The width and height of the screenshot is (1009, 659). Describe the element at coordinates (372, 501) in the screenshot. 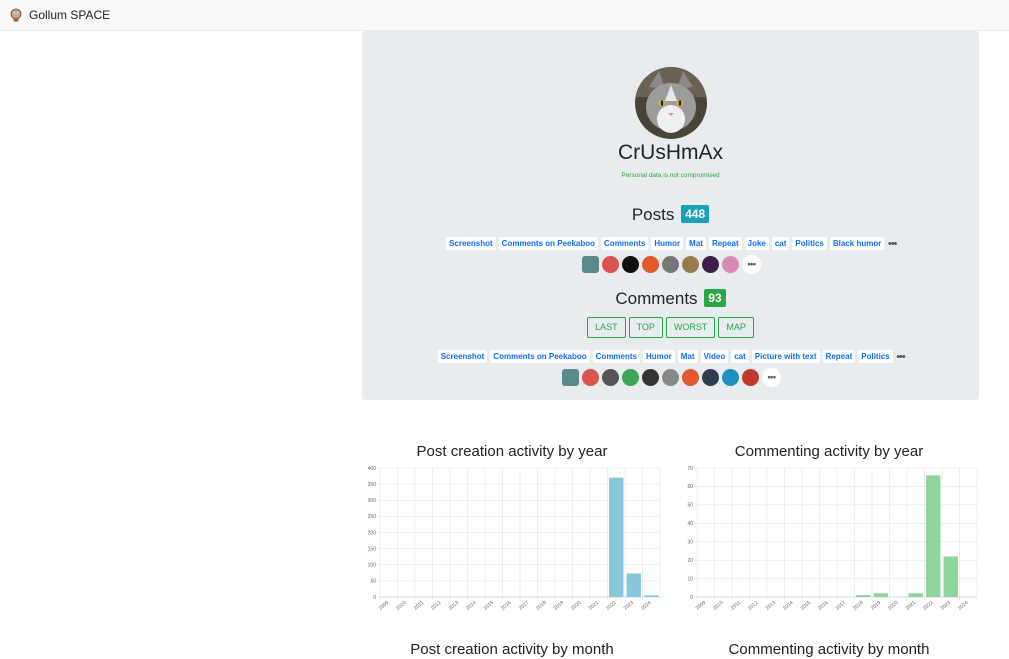

I see `y-tick-label: 300` at that location.